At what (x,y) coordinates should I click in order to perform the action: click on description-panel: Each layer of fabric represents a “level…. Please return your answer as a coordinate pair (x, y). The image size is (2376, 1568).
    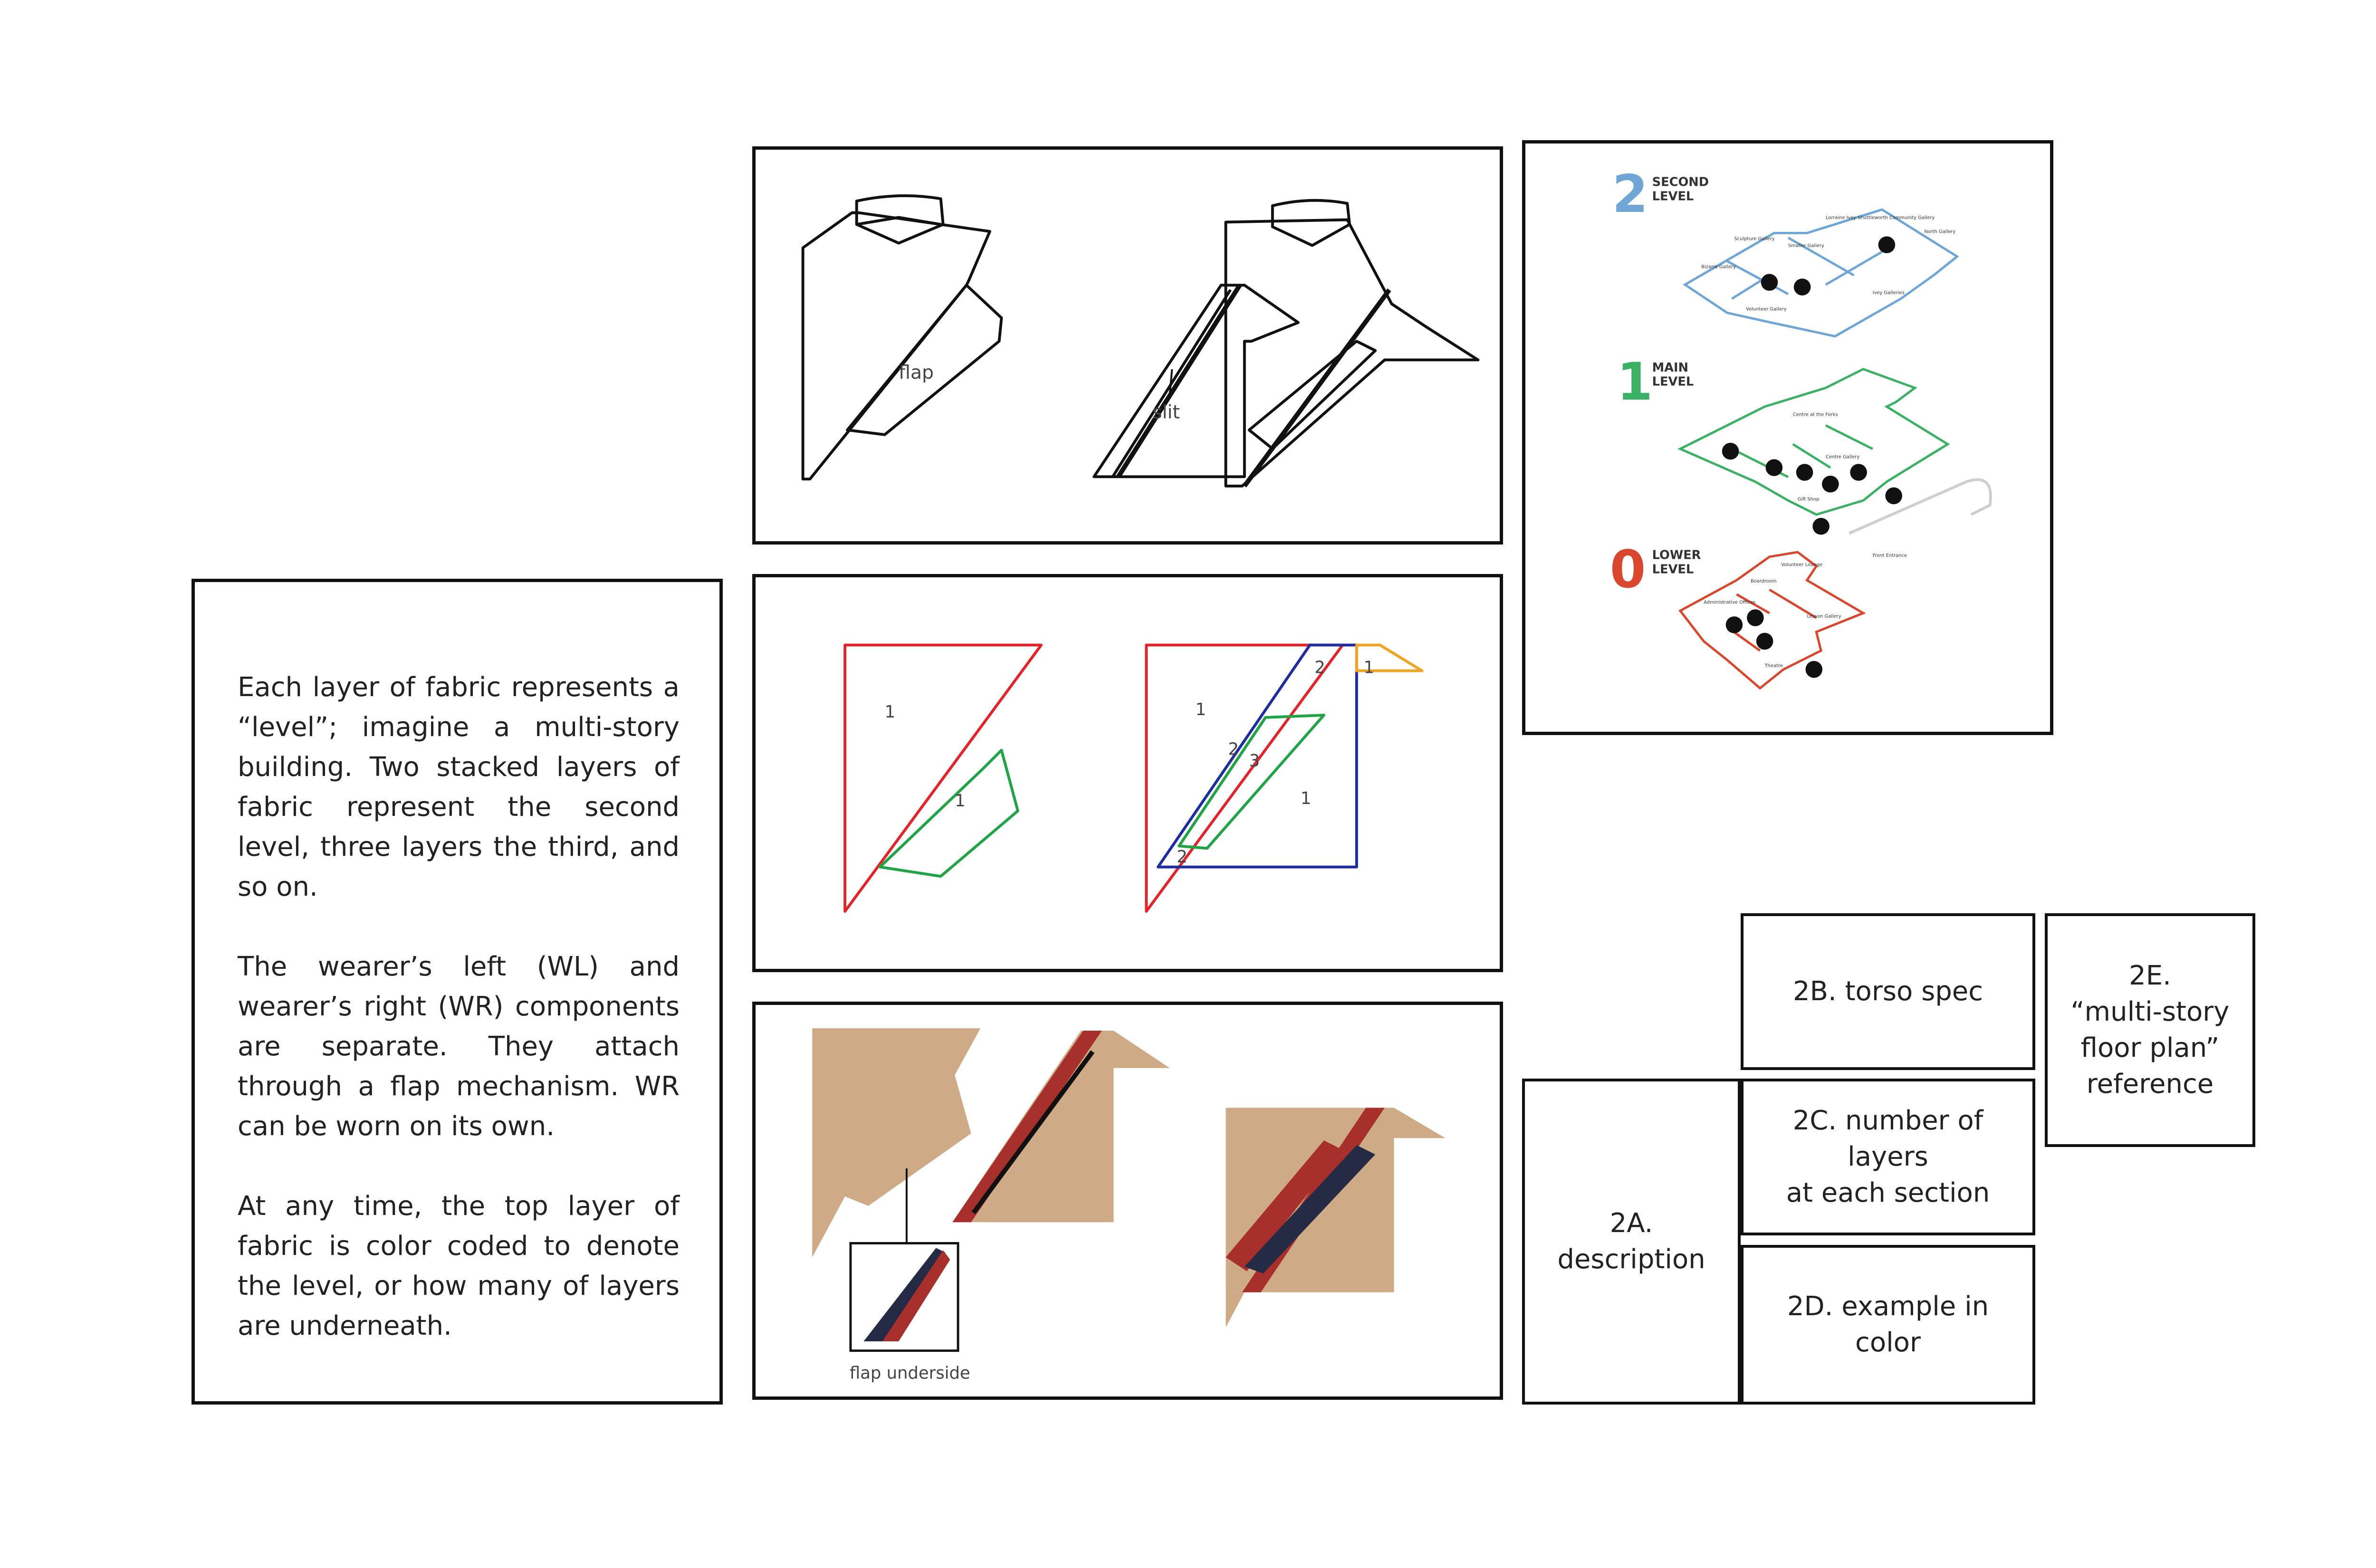
    Looking at the image, I should click on (457, 992).